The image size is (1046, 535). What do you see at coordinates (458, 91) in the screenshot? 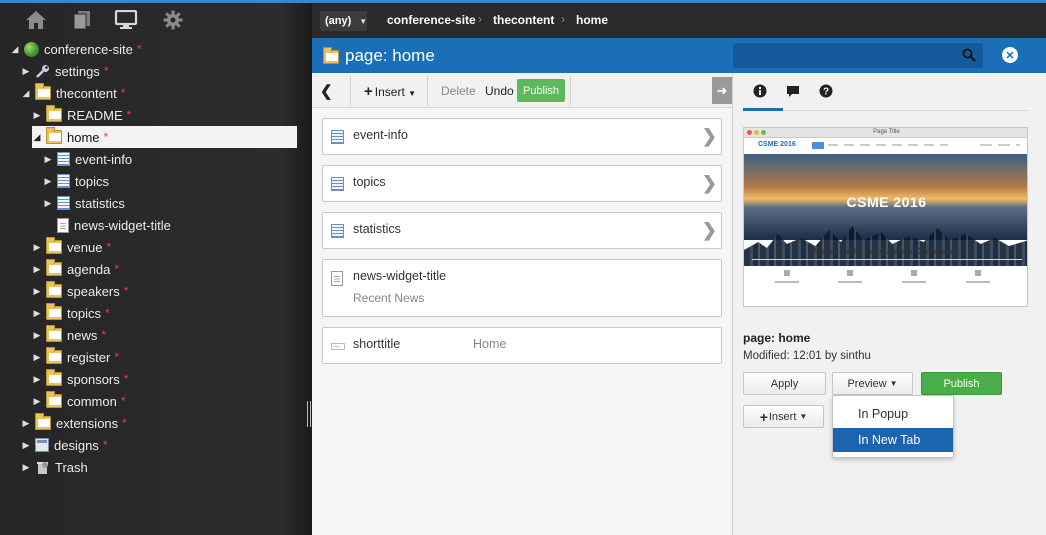
I see `delete-button: Delete` at bounding box center [458, 91].